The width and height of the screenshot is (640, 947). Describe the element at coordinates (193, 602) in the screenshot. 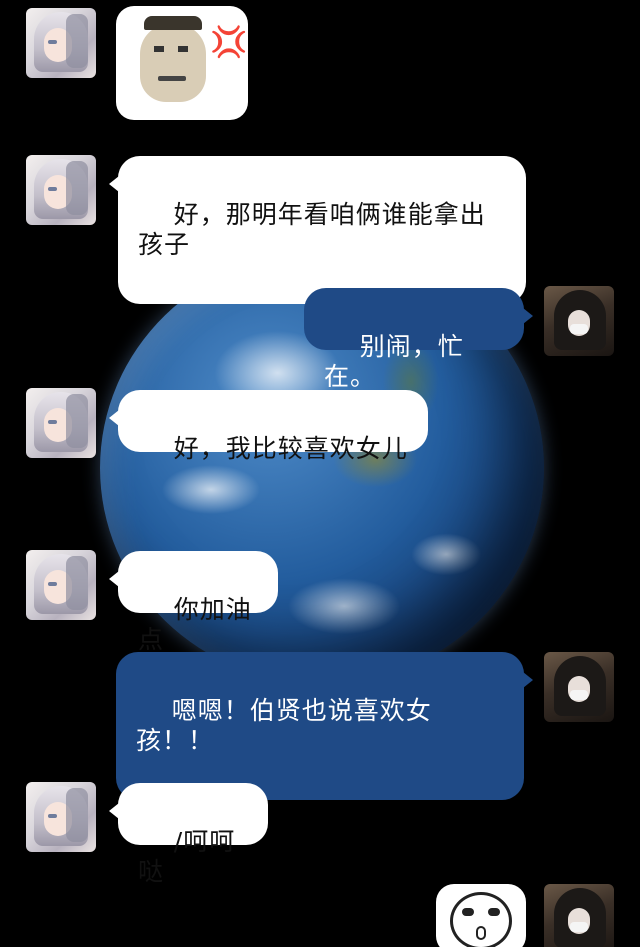

I see `message-bubble-left: 你加油点` at that location.